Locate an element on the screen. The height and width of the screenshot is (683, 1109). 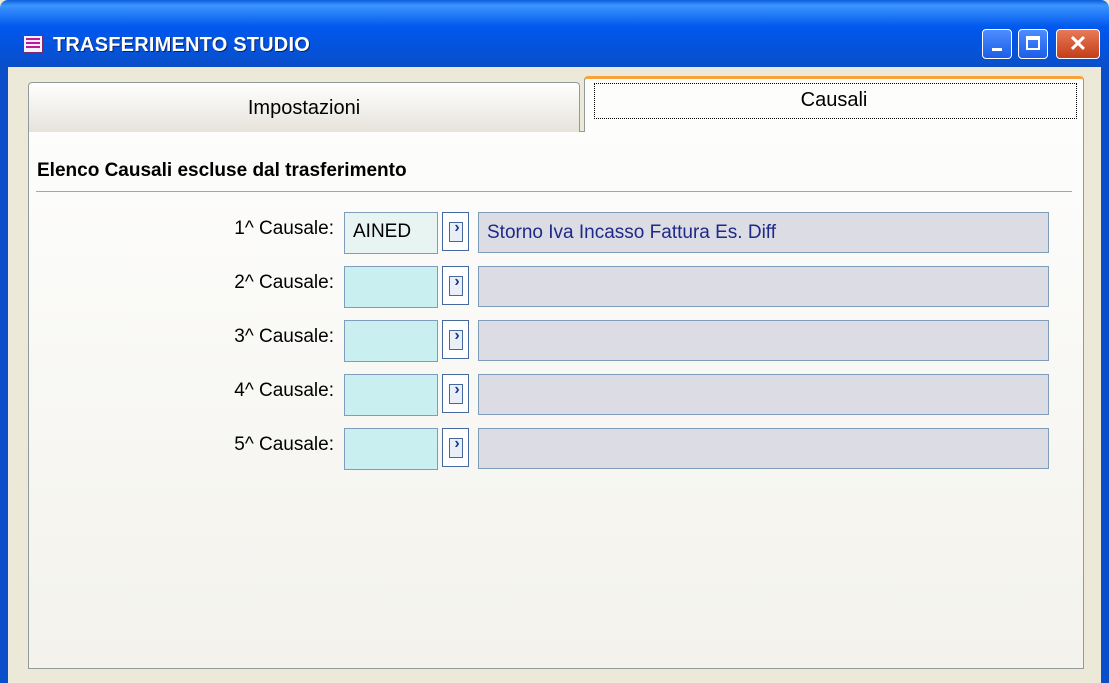
causale-5-lookup-button: › is located at coordinates (455, 447).